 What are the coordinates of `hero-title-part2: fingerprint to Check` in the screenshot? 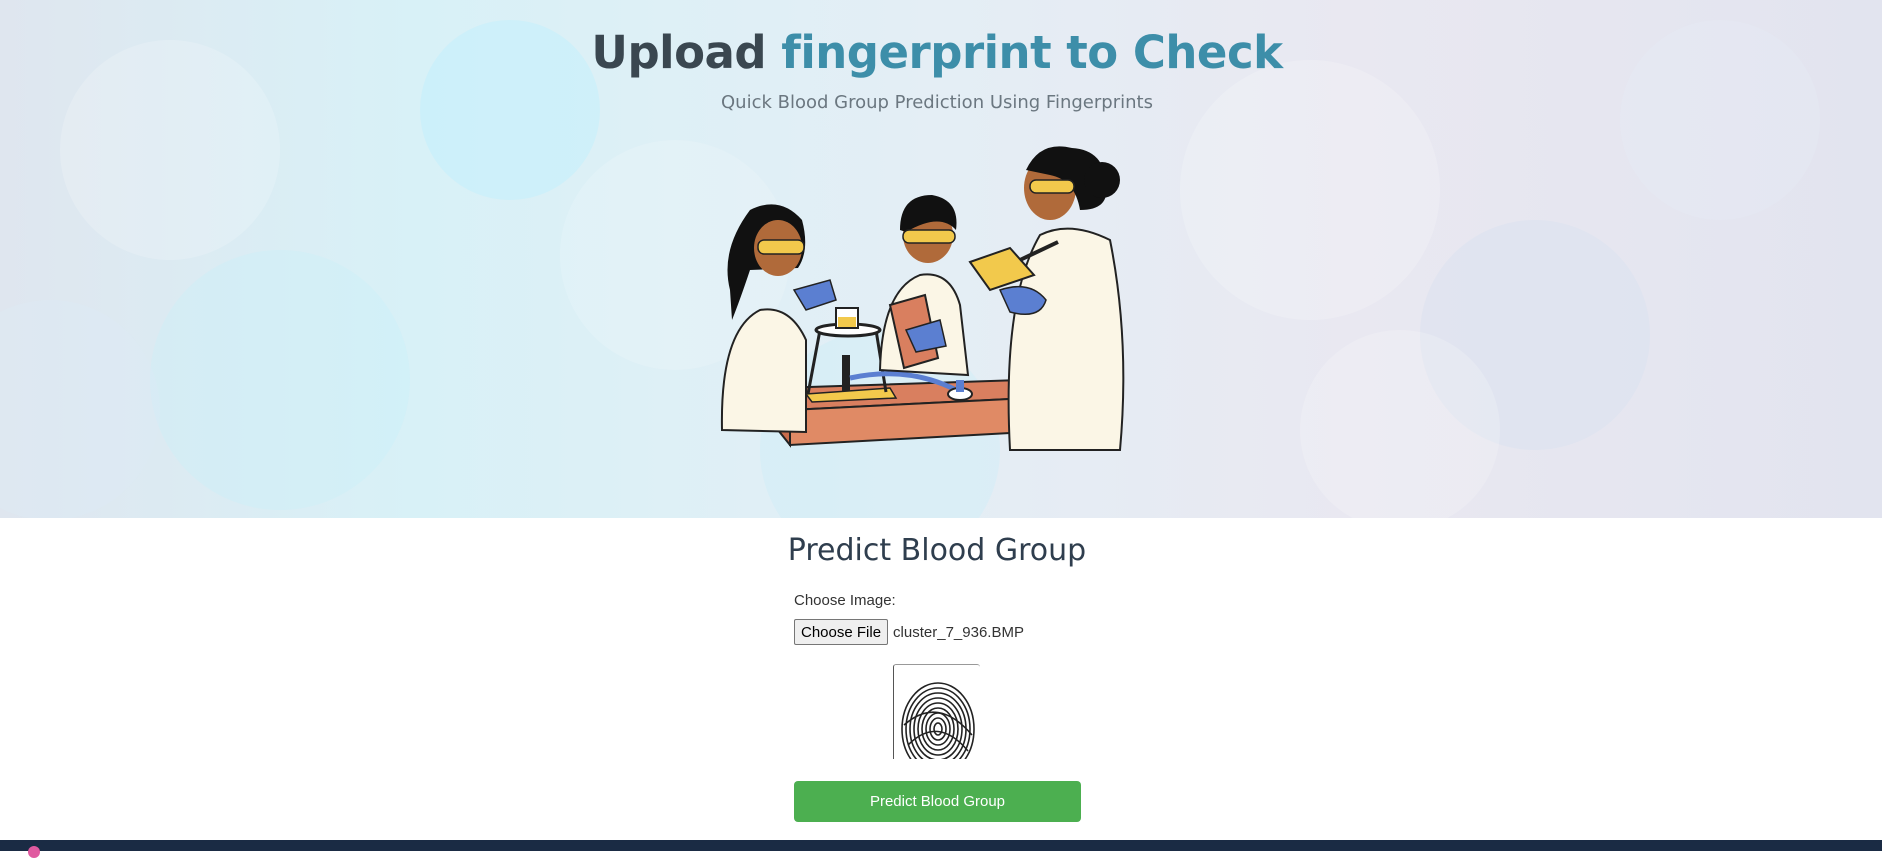 It's located at (1032, 52).